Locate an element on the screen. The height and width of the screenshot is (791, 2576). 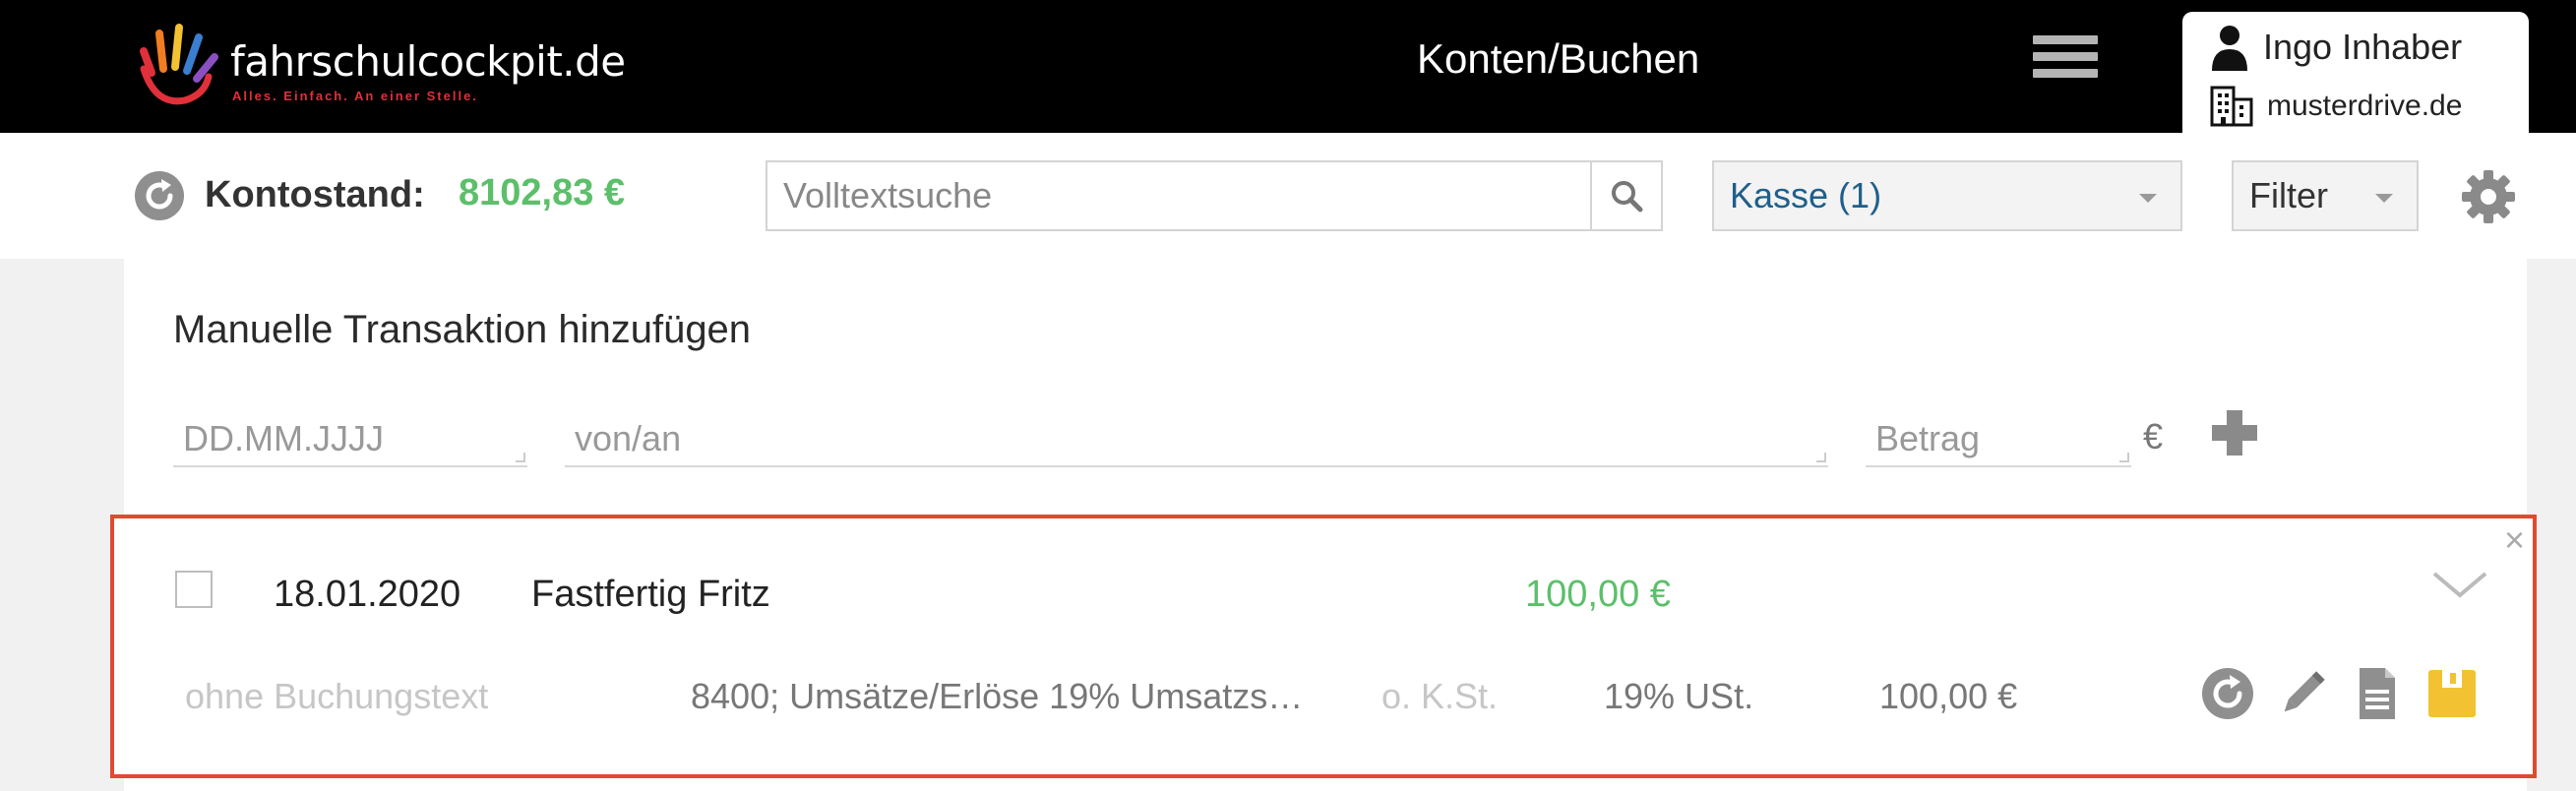
account-select: Kasse (1) is located at coordinates (1947, 196).